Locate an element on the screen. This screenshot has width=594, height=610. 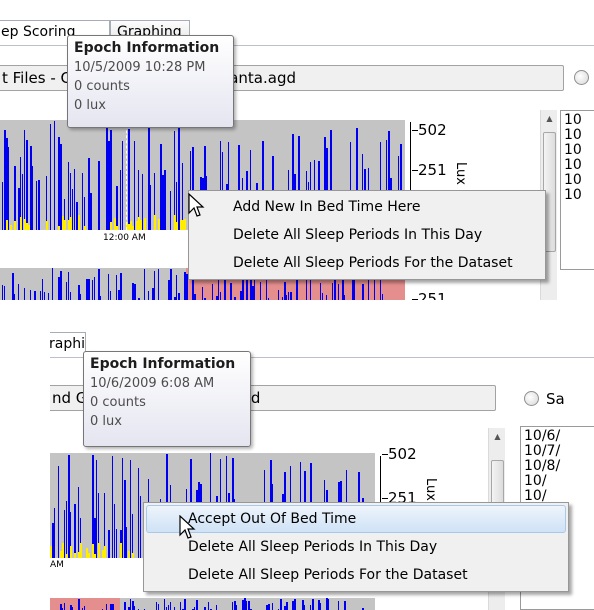
tooltip-datetime: 10/5/2009 10:28 PM is located at coordinates (140, 67).